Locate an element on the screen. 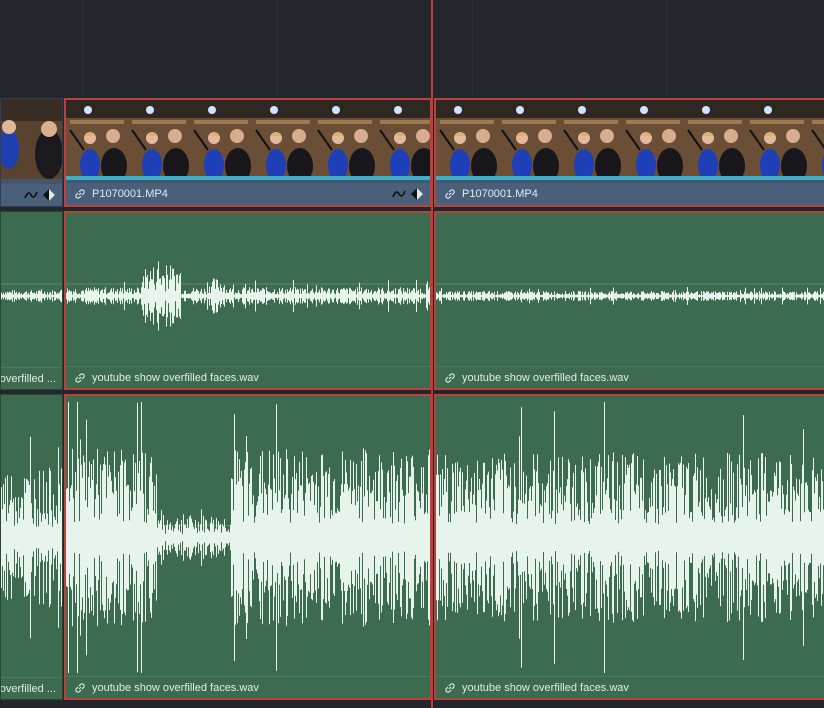  audio-clip-1: youtube show overfilled faces.wav is located at coordinates (248, 300).